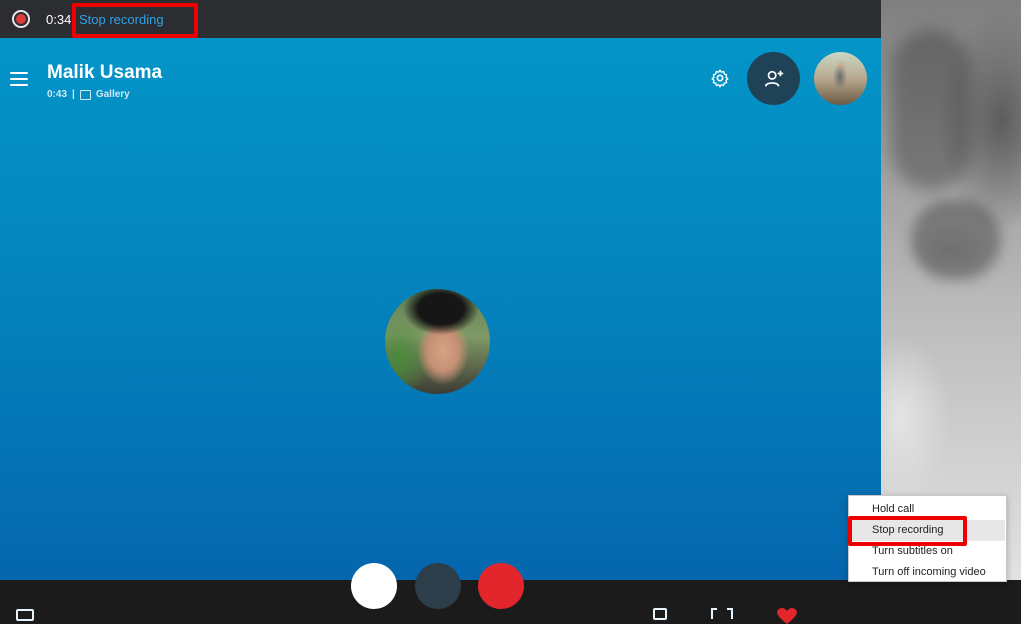 The image size is (1021, 624). What do you see at coordinates (660, 614) in the screenshot?
I see `share-screen-icon` at bounding box center [660, 614].